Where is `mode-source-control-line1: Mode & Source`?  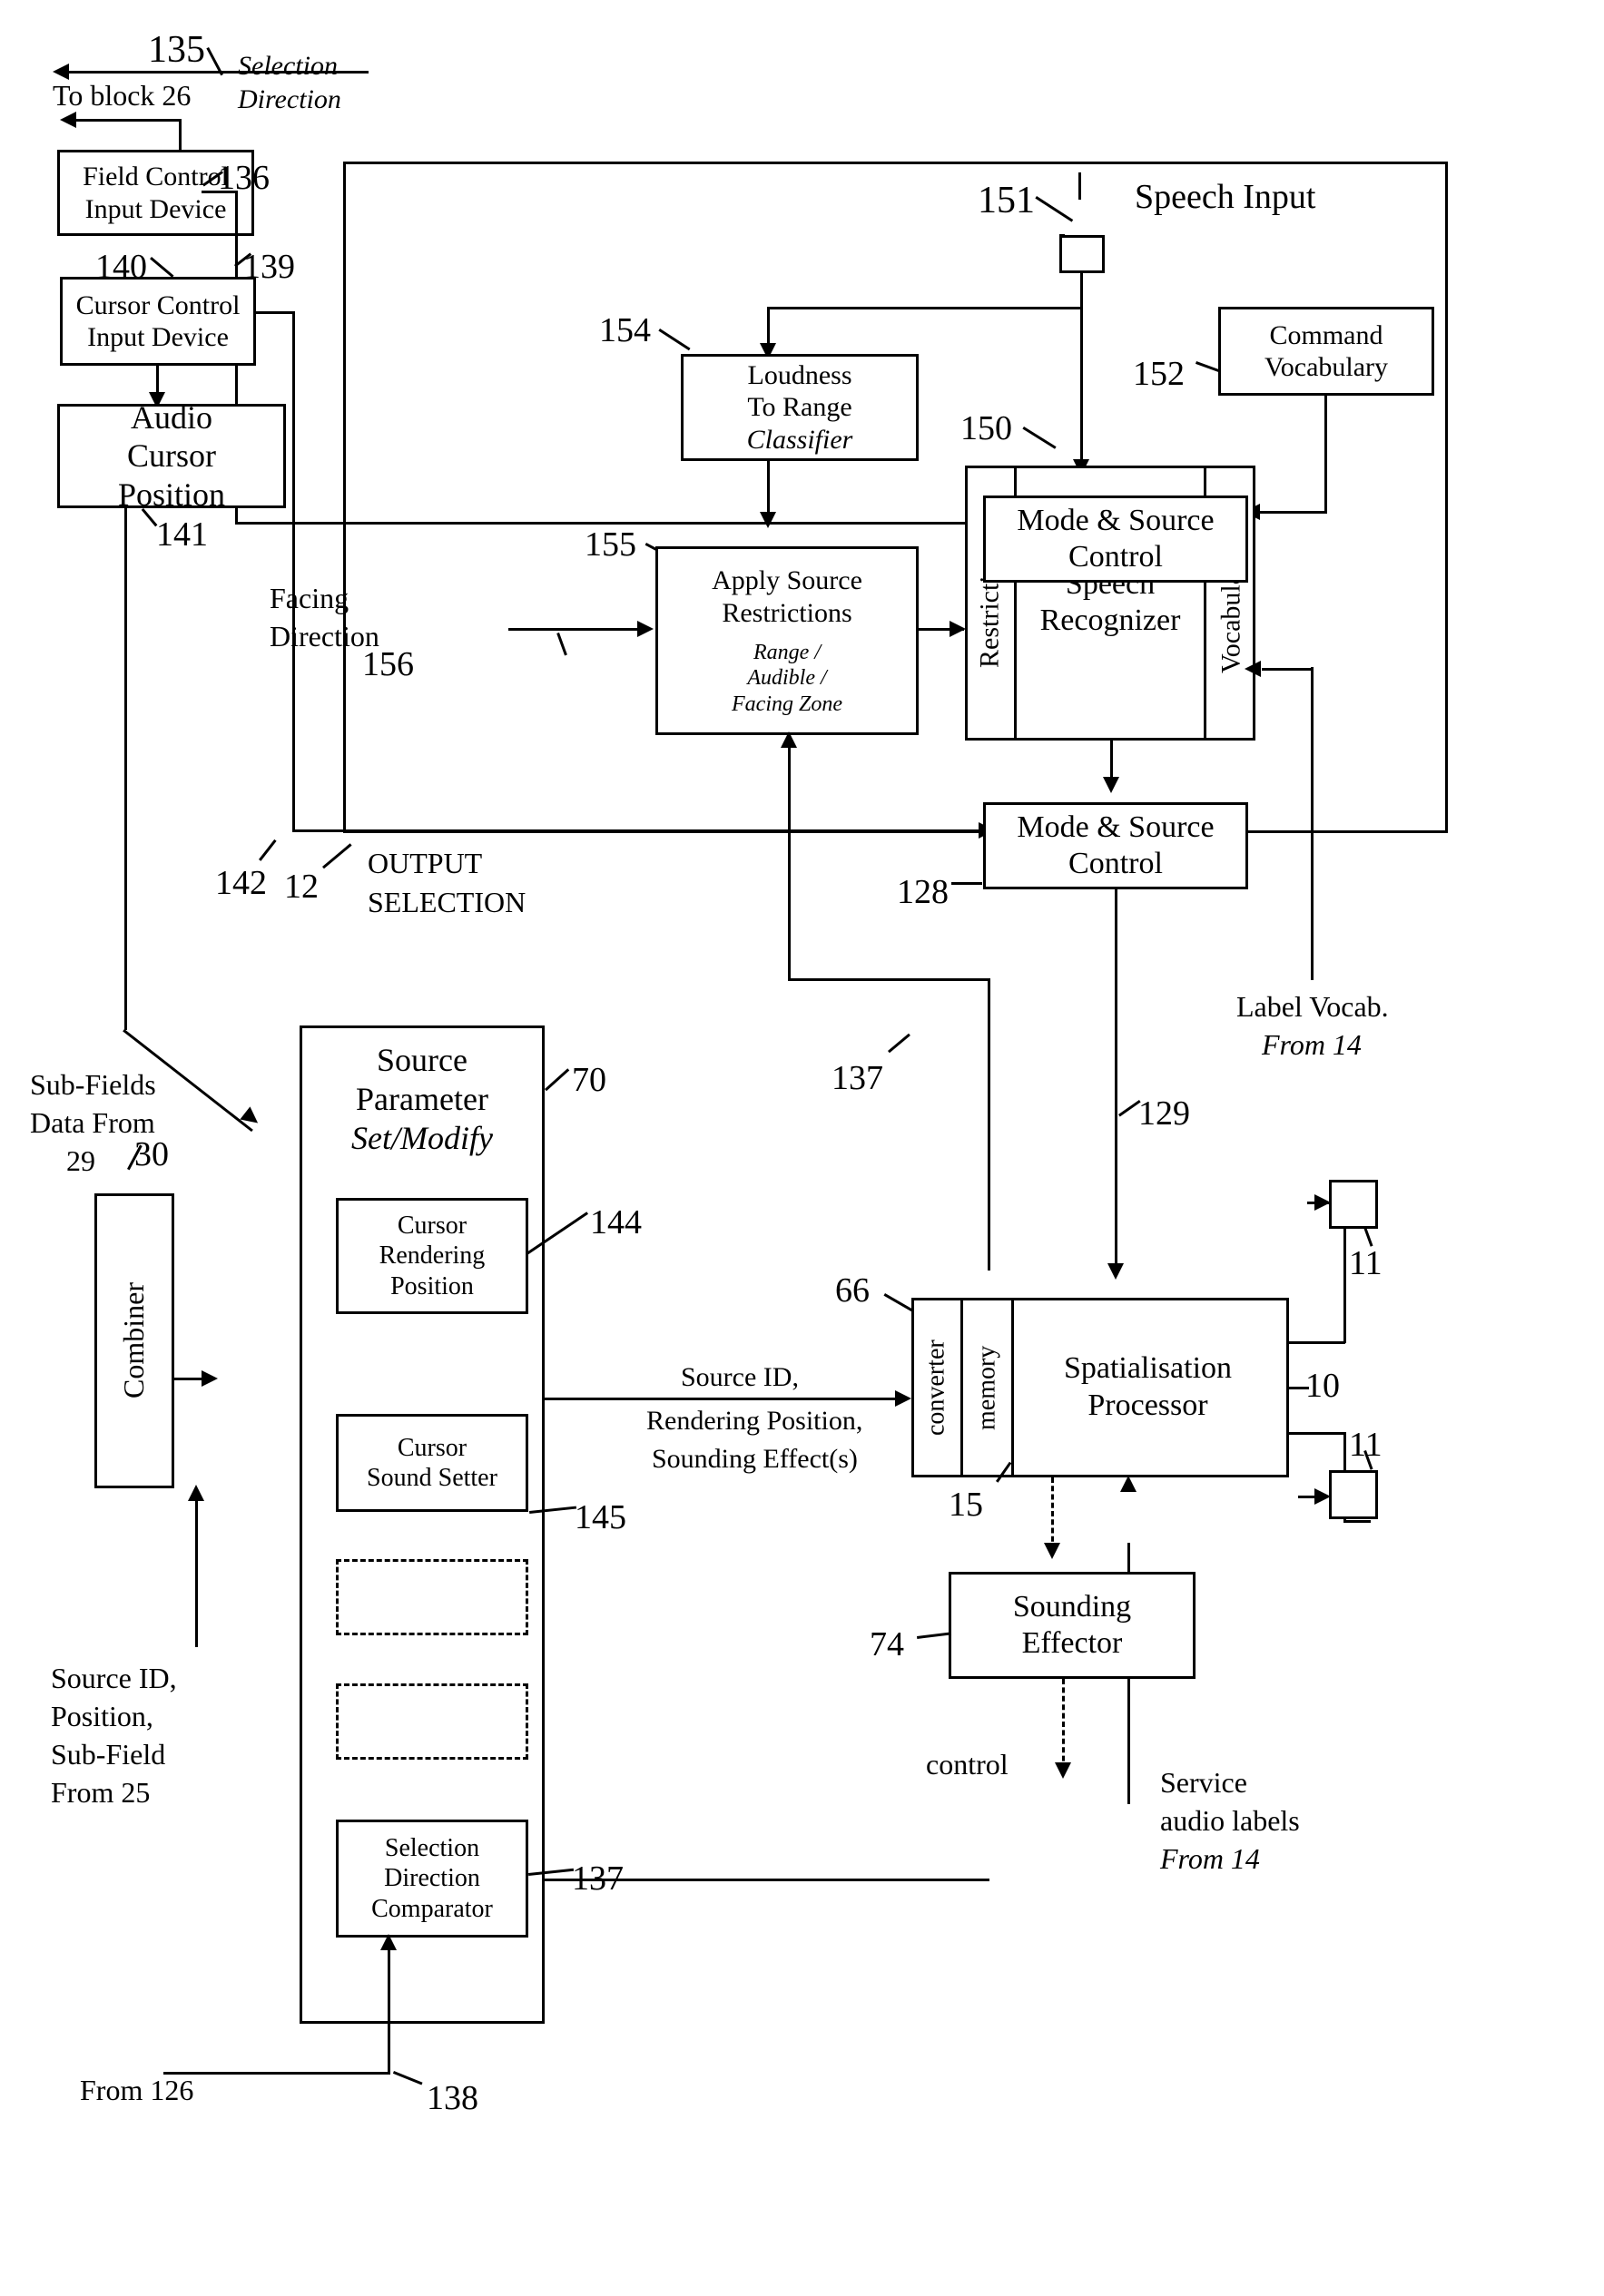 mode-source-control-line1: Mode & Source is located at coordinates (1116, 520).